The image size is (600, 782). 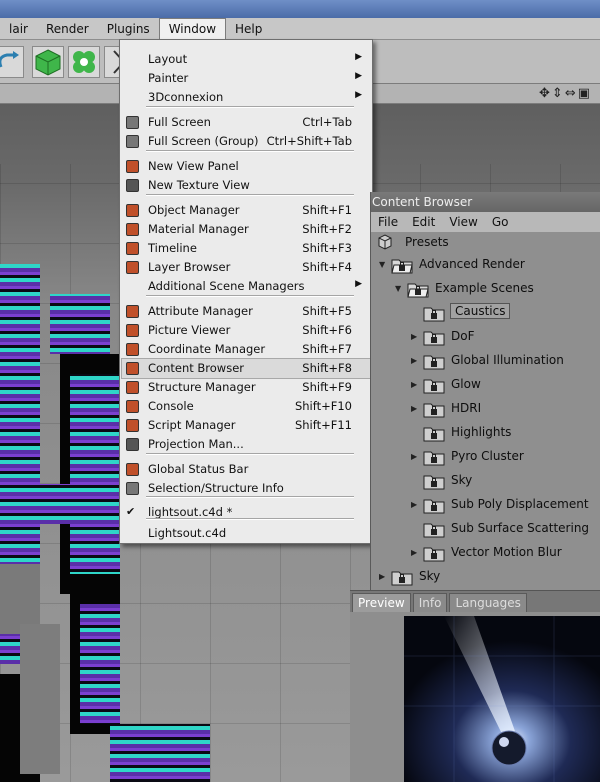 What do you see at coordinates (485, 481) in the screenshot?
I see `tree-item-sky: Sky` at bounding box center [485, 481].